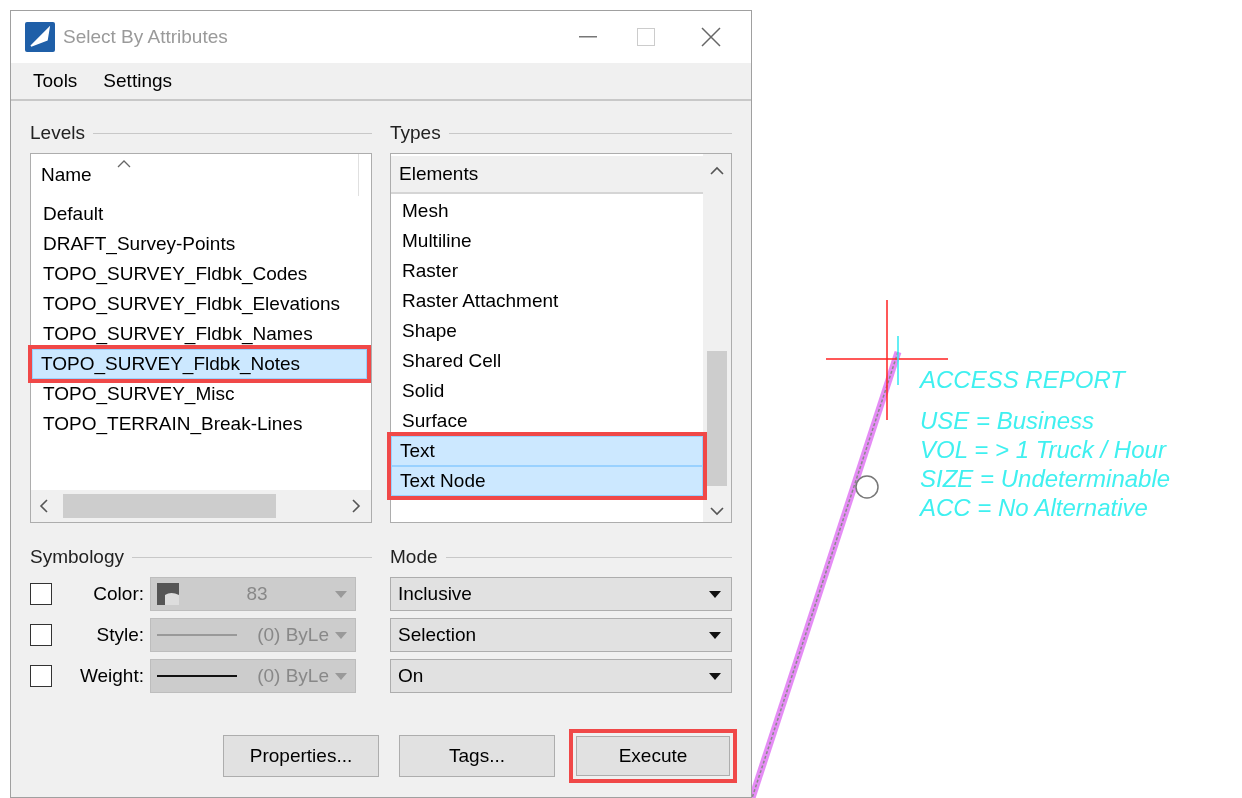 Image resolution: width=1242 pixels, height=798 pixels. I want to click on list-item: DRAFT_Survey-Points, so click(199, 244).